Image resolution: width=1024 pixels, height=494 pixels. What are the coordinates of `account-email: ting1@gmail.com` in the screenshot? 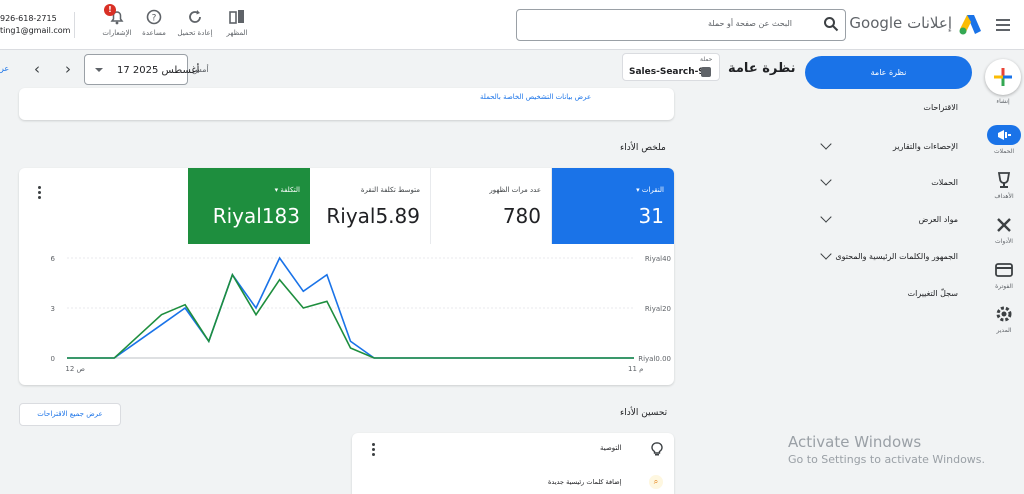 It's located at (35, 30).